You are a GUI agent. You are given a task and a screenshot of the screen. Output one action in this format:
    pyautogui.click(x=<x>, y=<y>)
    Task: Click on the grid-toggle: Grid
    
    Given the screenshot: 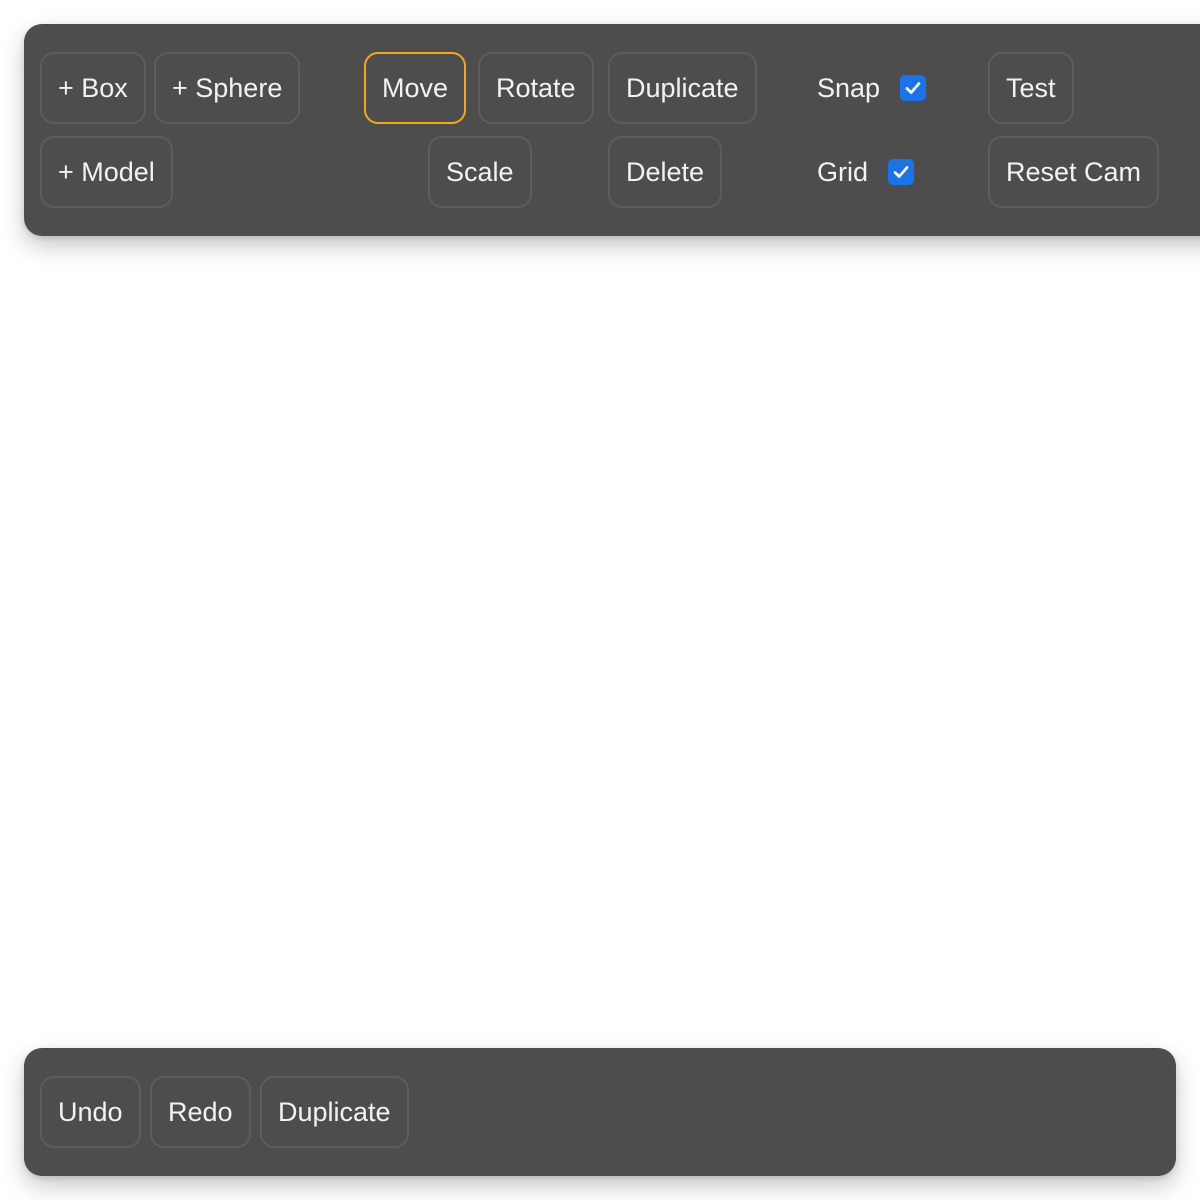 What is the action you would take?
    pyautogui.click(x=866, y=172)
    